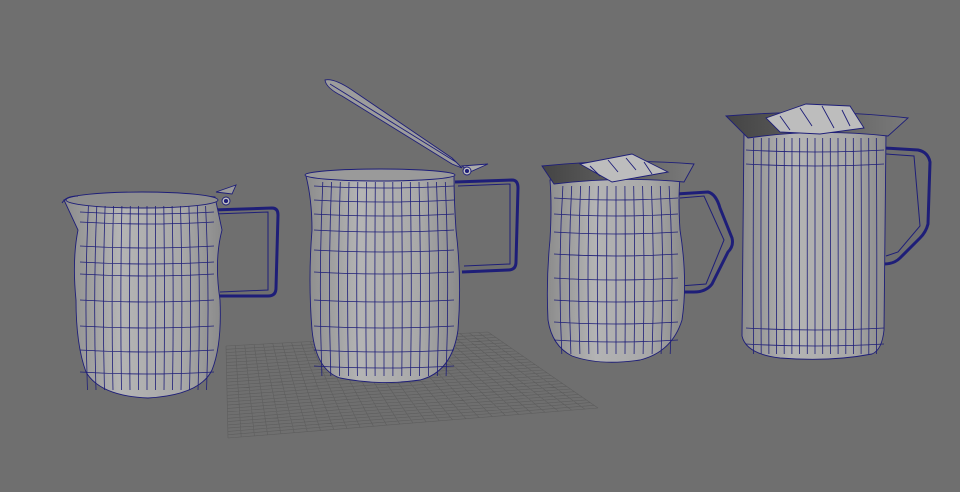 The image size is (960, 492). Describe the element at coordinates (637, 258) in the screenshot. I see `pitcher-with-ice` at that location.